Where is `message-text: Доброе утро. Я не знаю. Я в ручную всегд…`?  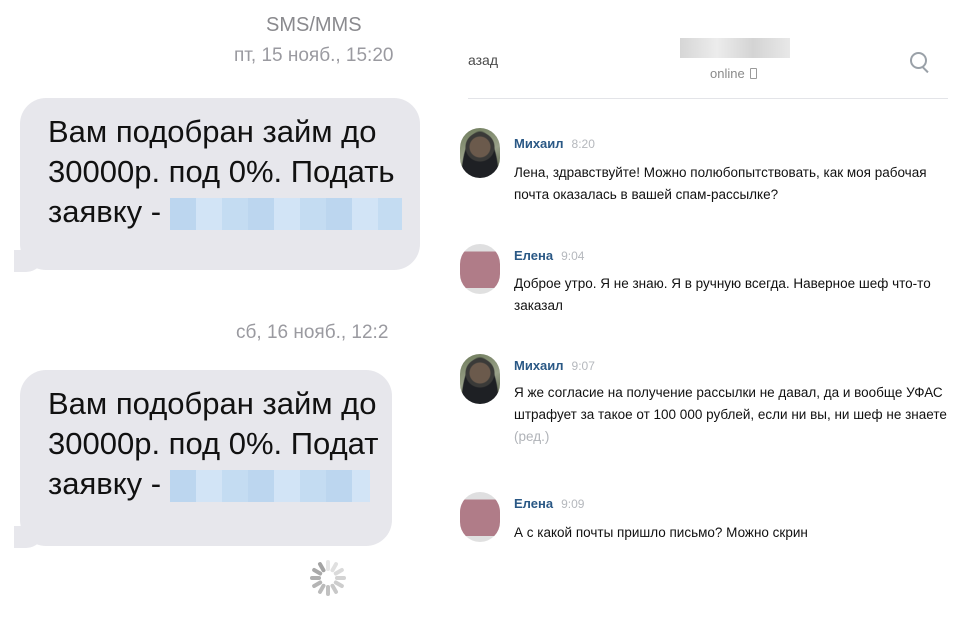
message-text: Доброе утро. Я не знаю. Я в ручную всегд… is located at coordinates (722, 294).